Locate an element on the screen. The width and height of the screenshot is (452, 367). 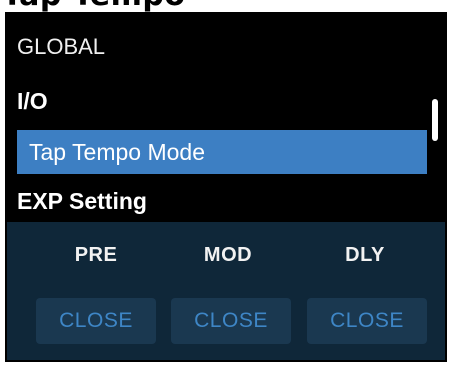
menu-item-io: I/O is located at coordinates (32, 101).